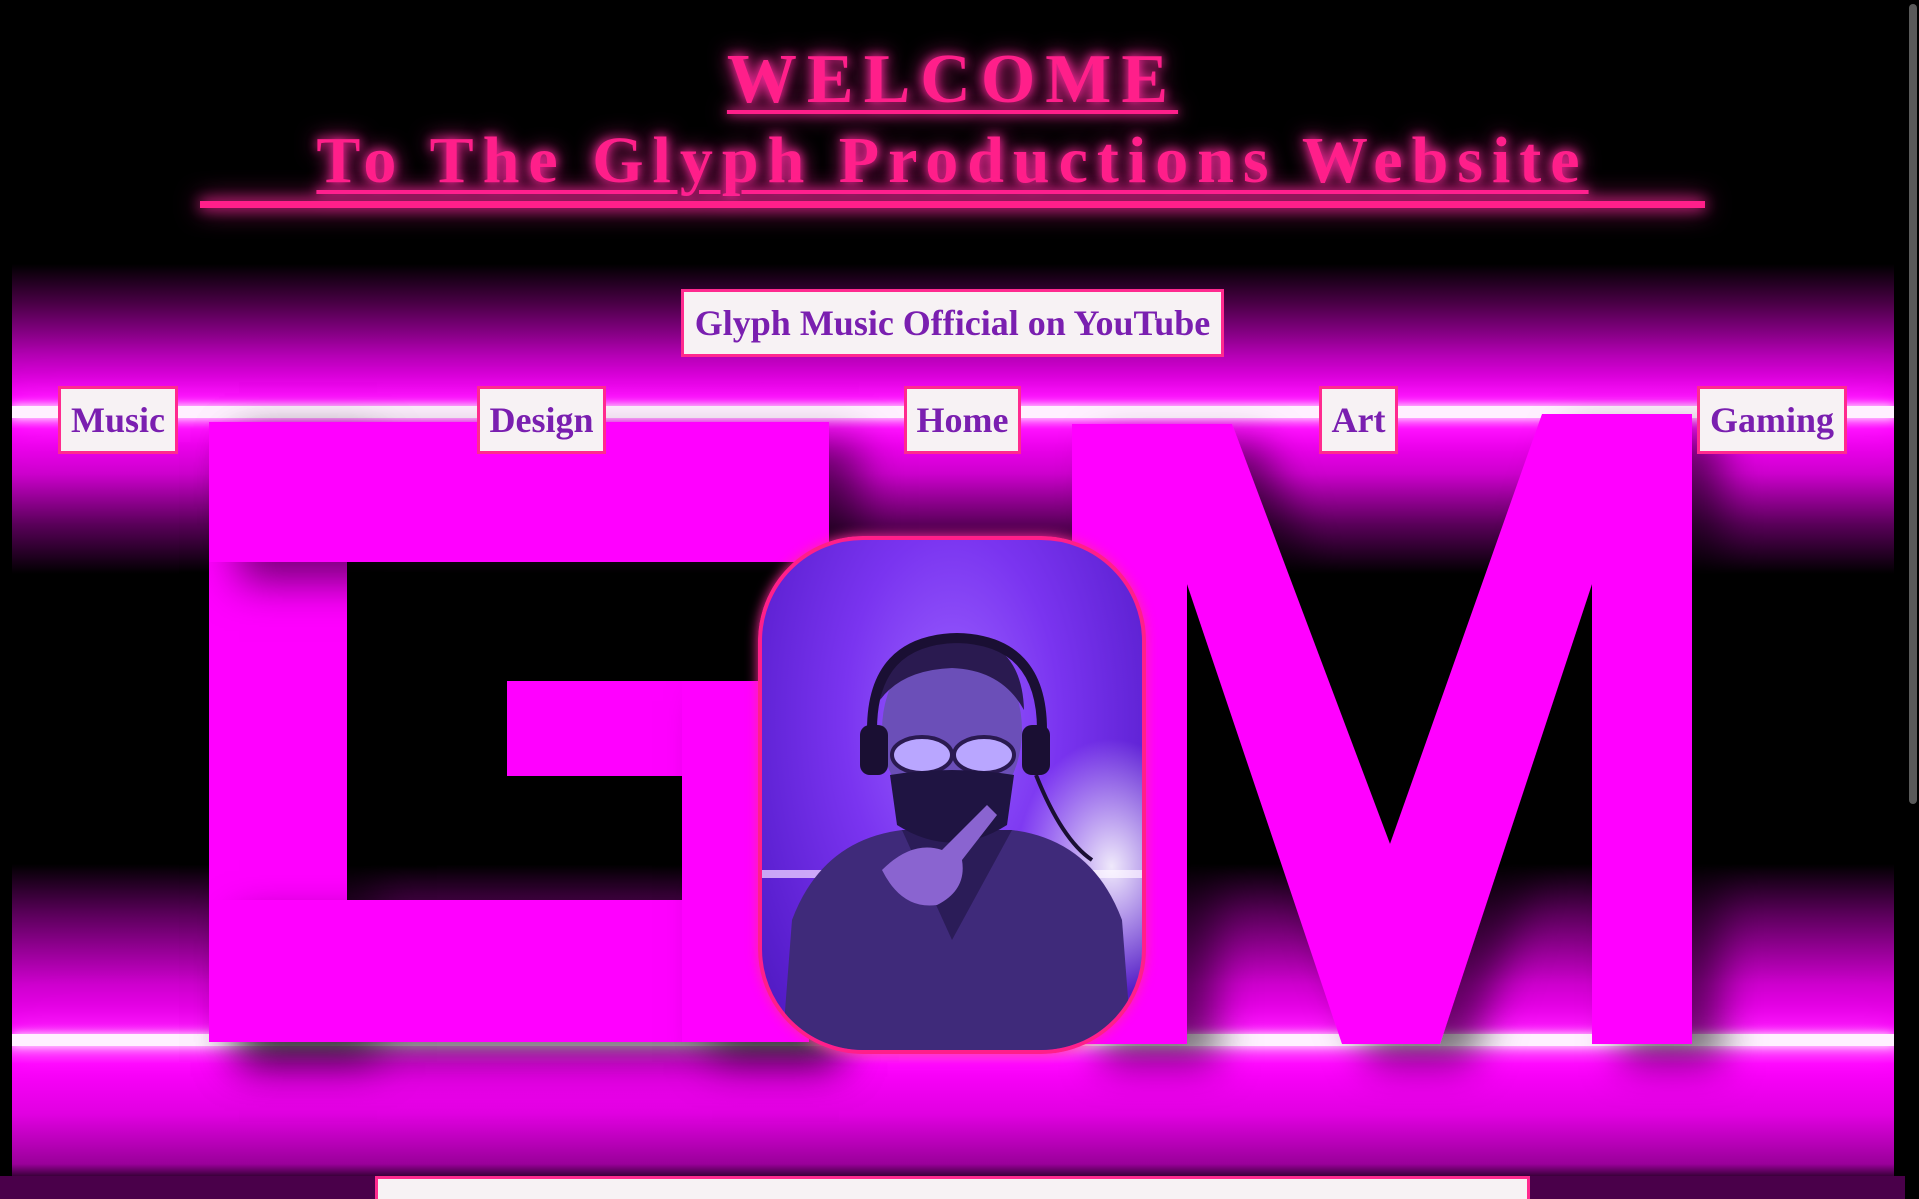  What do you see at coordinates (952, 204) in the screenshot?
I see `header-divider` at bounding box center [952, 204].